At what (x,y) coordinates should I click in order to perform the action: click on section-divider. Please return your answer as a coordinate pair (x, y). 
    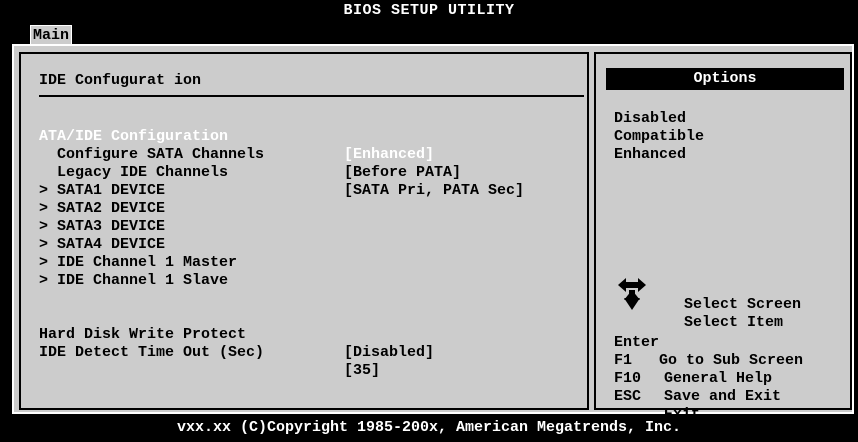
    Looking at the image, I should click on (311, 96).